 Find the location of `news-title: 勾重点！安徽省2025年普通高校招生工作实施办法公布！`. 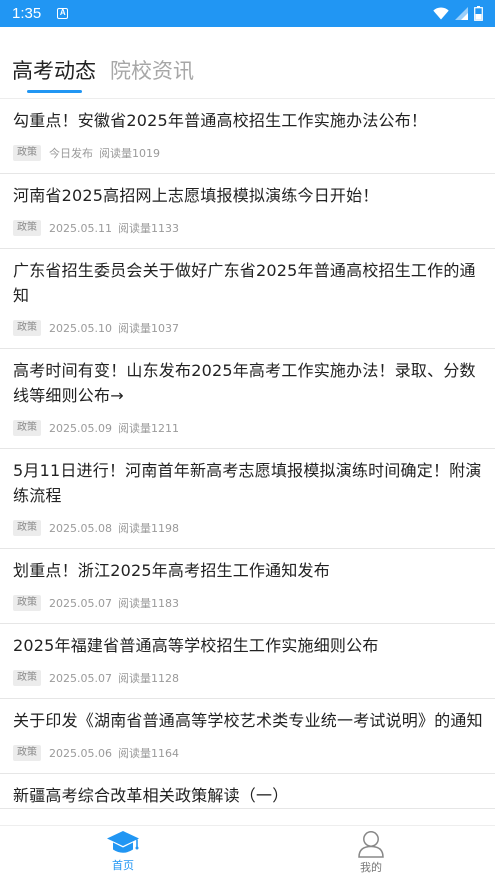

news-title: 勾重点！安徽省2025年普通高校招生工作实施办法公布！ is located at coordinates (220, 120).